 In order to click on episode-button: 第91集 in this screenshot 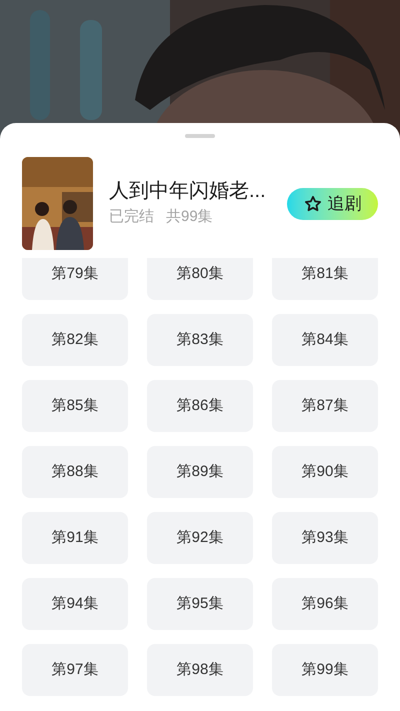, I will do `click(75, 538)`.